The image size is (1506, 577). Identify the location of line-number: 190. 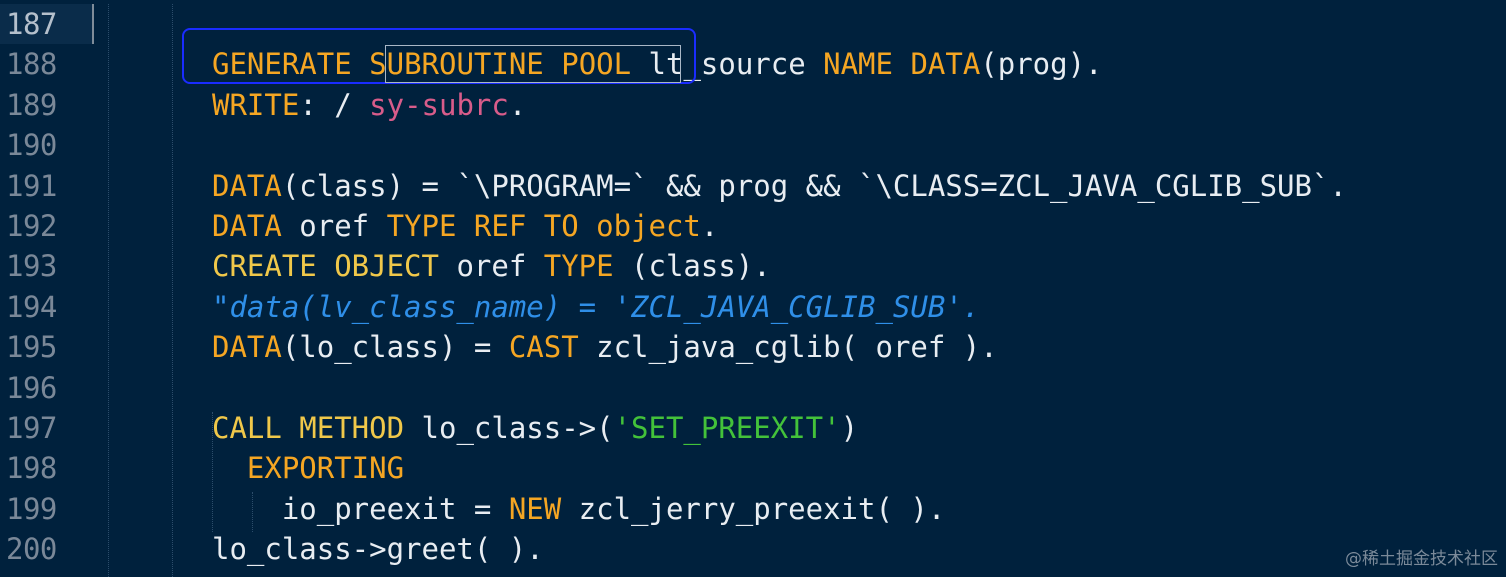
(31, 145).